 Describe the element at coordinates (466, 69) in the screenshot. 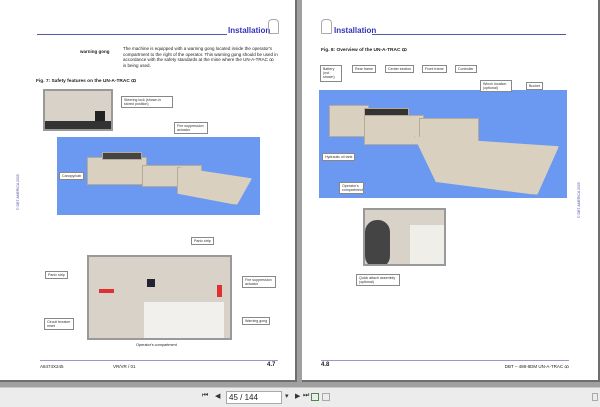

I see `label-controller: Controller` at that location.